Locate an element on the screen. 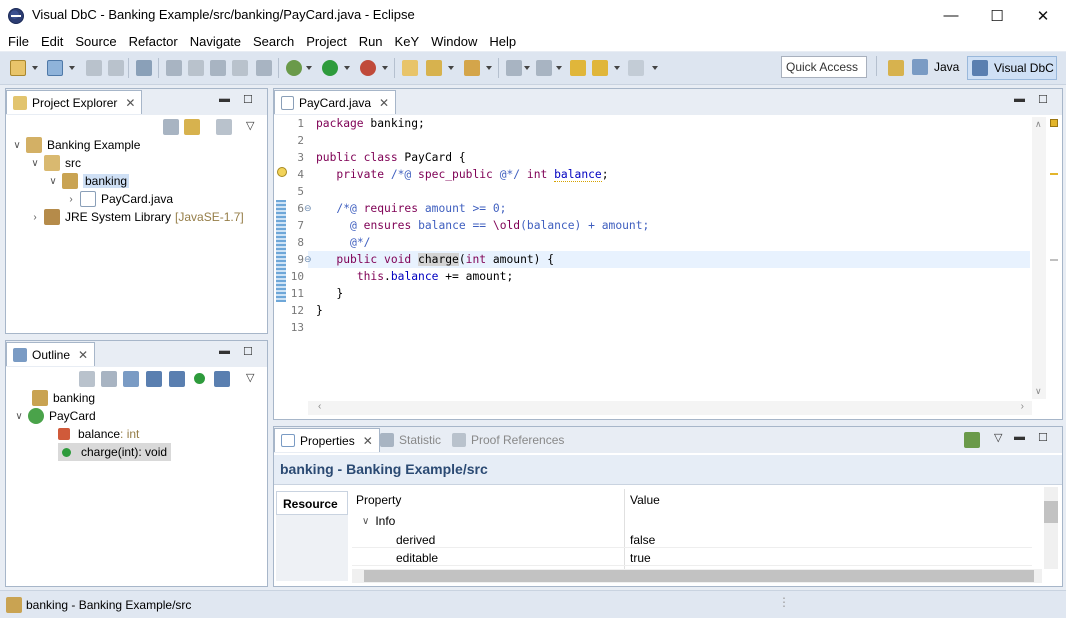 The image size is (1066, 618). hide-local-types-icon is located at coordinates (222, 379).